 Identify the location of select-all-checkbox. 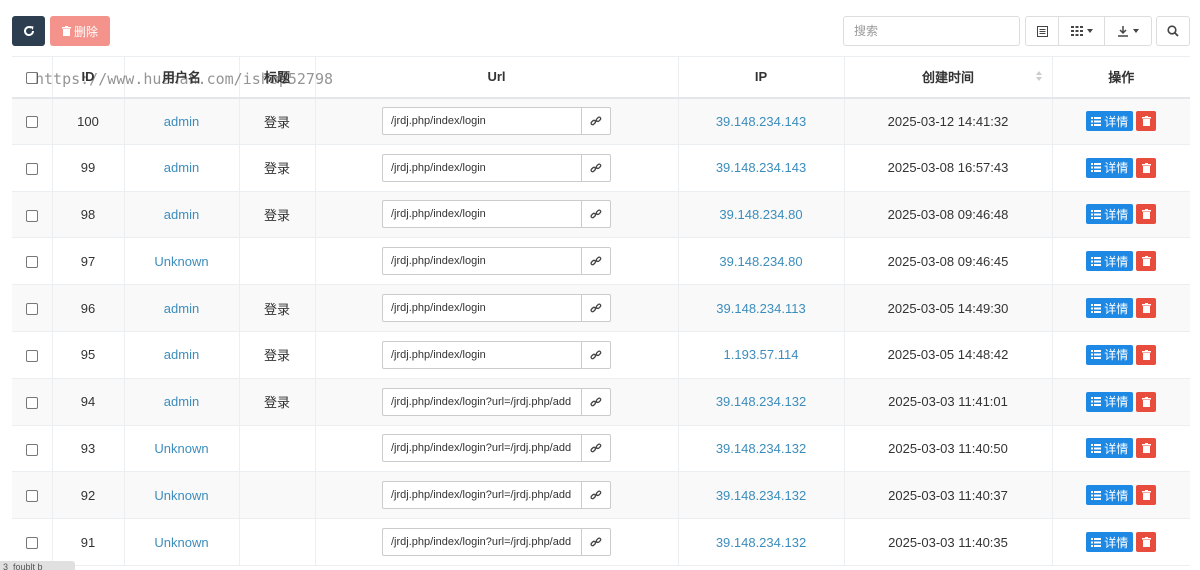
(31, 77).